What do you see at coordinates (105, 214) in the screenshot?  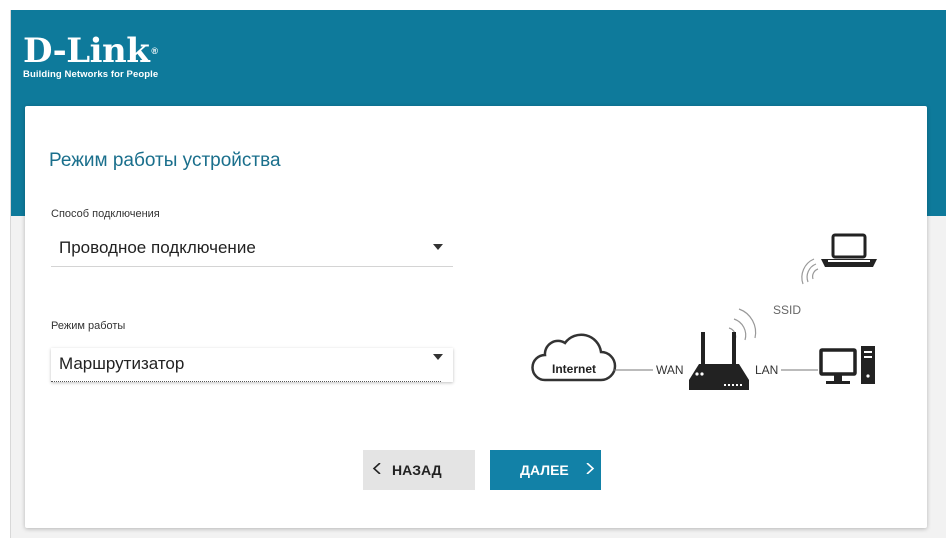 I see `connection-type-label: Способ подключения` at bounding box center [105, 214].